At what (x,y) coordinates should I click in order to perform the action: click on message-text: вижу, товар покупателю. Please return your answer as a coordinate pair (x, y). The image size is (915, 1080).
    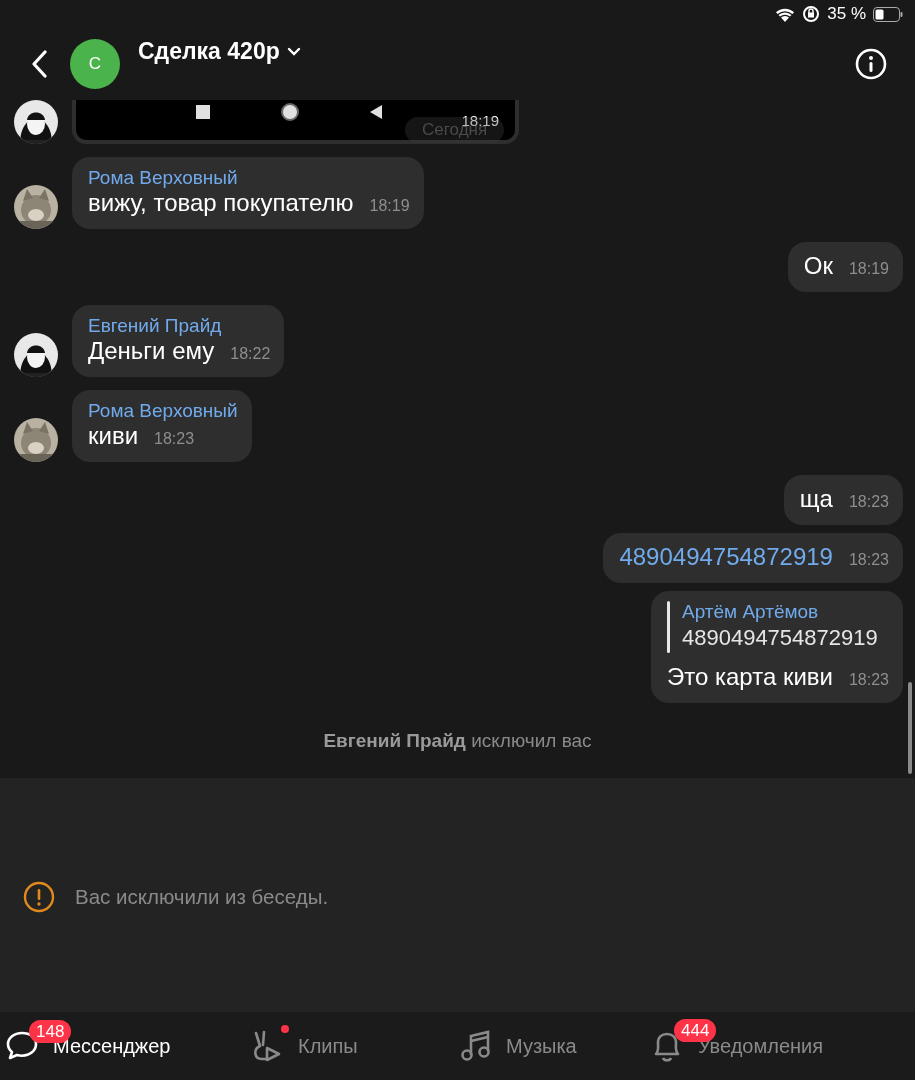
    Looking at the image, I should click on (221, 203).